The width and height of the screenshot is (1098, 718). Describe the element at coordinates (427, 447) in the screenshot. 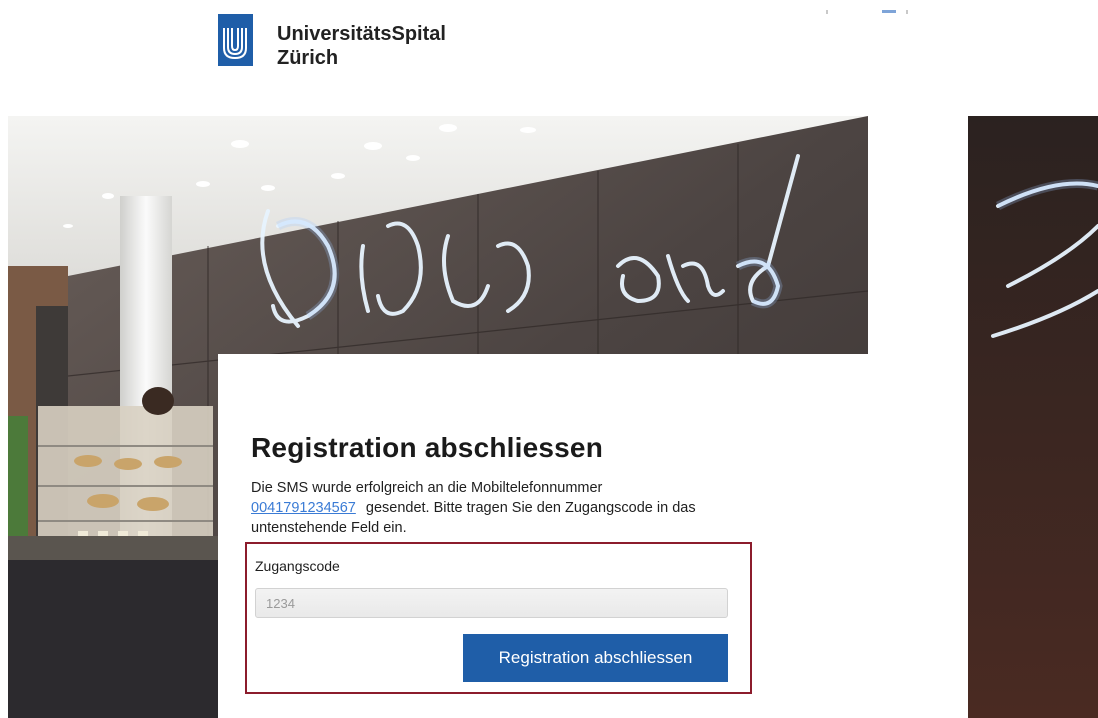

I see `page-title: Registration abschliessen` at that location.